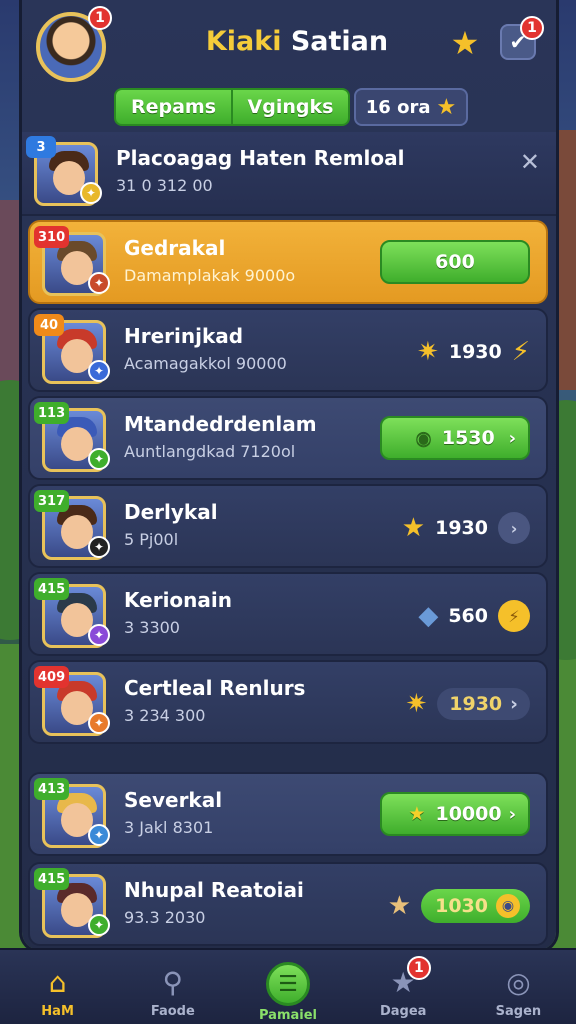  What do you see at coordinates (74, 44) in the screenshot?
I see `profile-avatar: 1` at bounding box center [74, 44].